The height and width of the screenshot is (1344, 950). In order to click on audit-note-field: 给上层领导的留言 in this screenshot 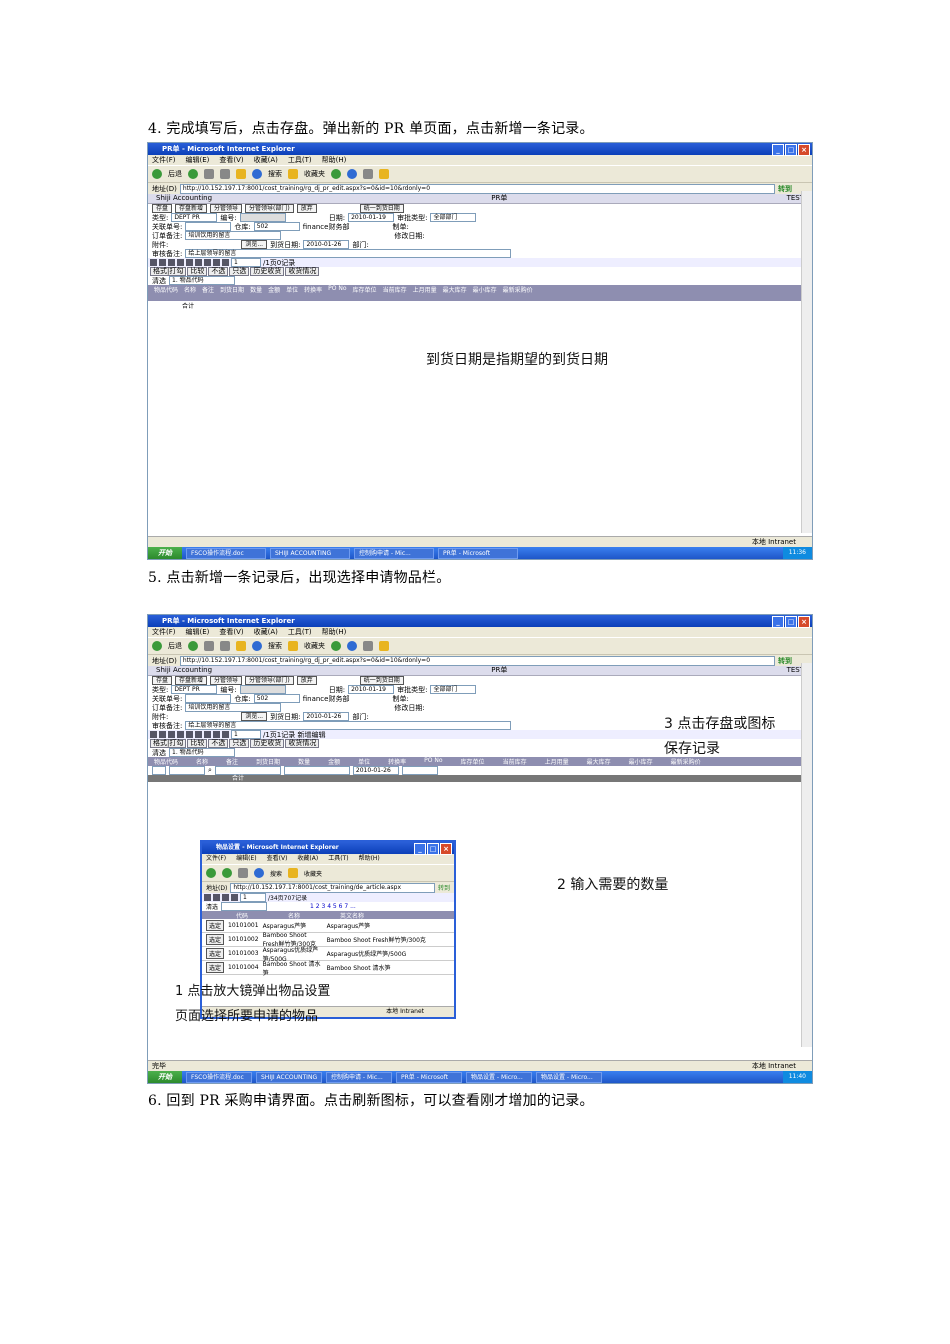, I will do `click(348, 725)`.